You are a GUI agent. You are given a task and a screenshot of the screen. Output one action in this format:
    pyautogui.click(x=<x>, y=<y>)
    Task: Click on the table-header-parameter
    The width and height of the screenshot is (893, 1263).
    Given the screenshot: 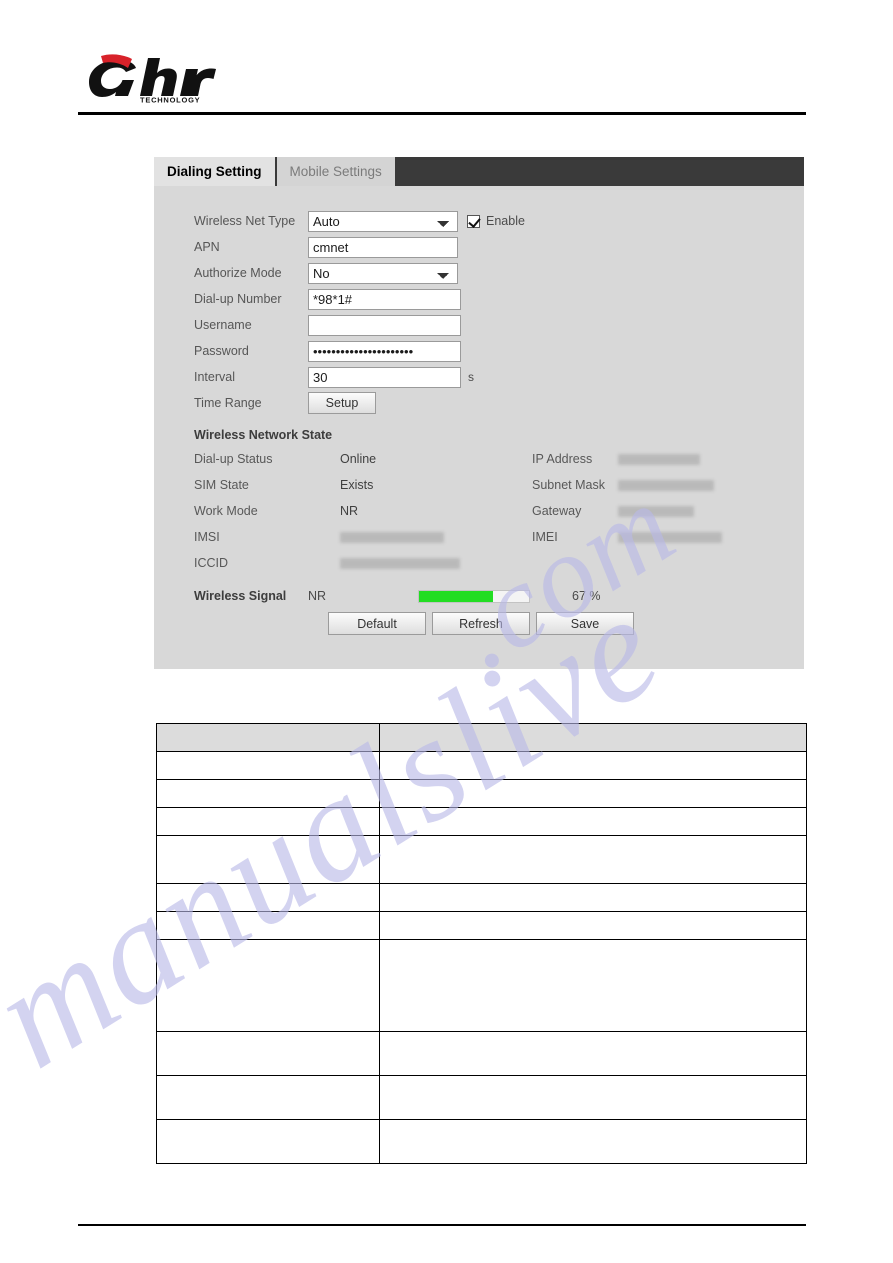 What is the action you would take?
    pyautogui.click(x=268, y=737)
    